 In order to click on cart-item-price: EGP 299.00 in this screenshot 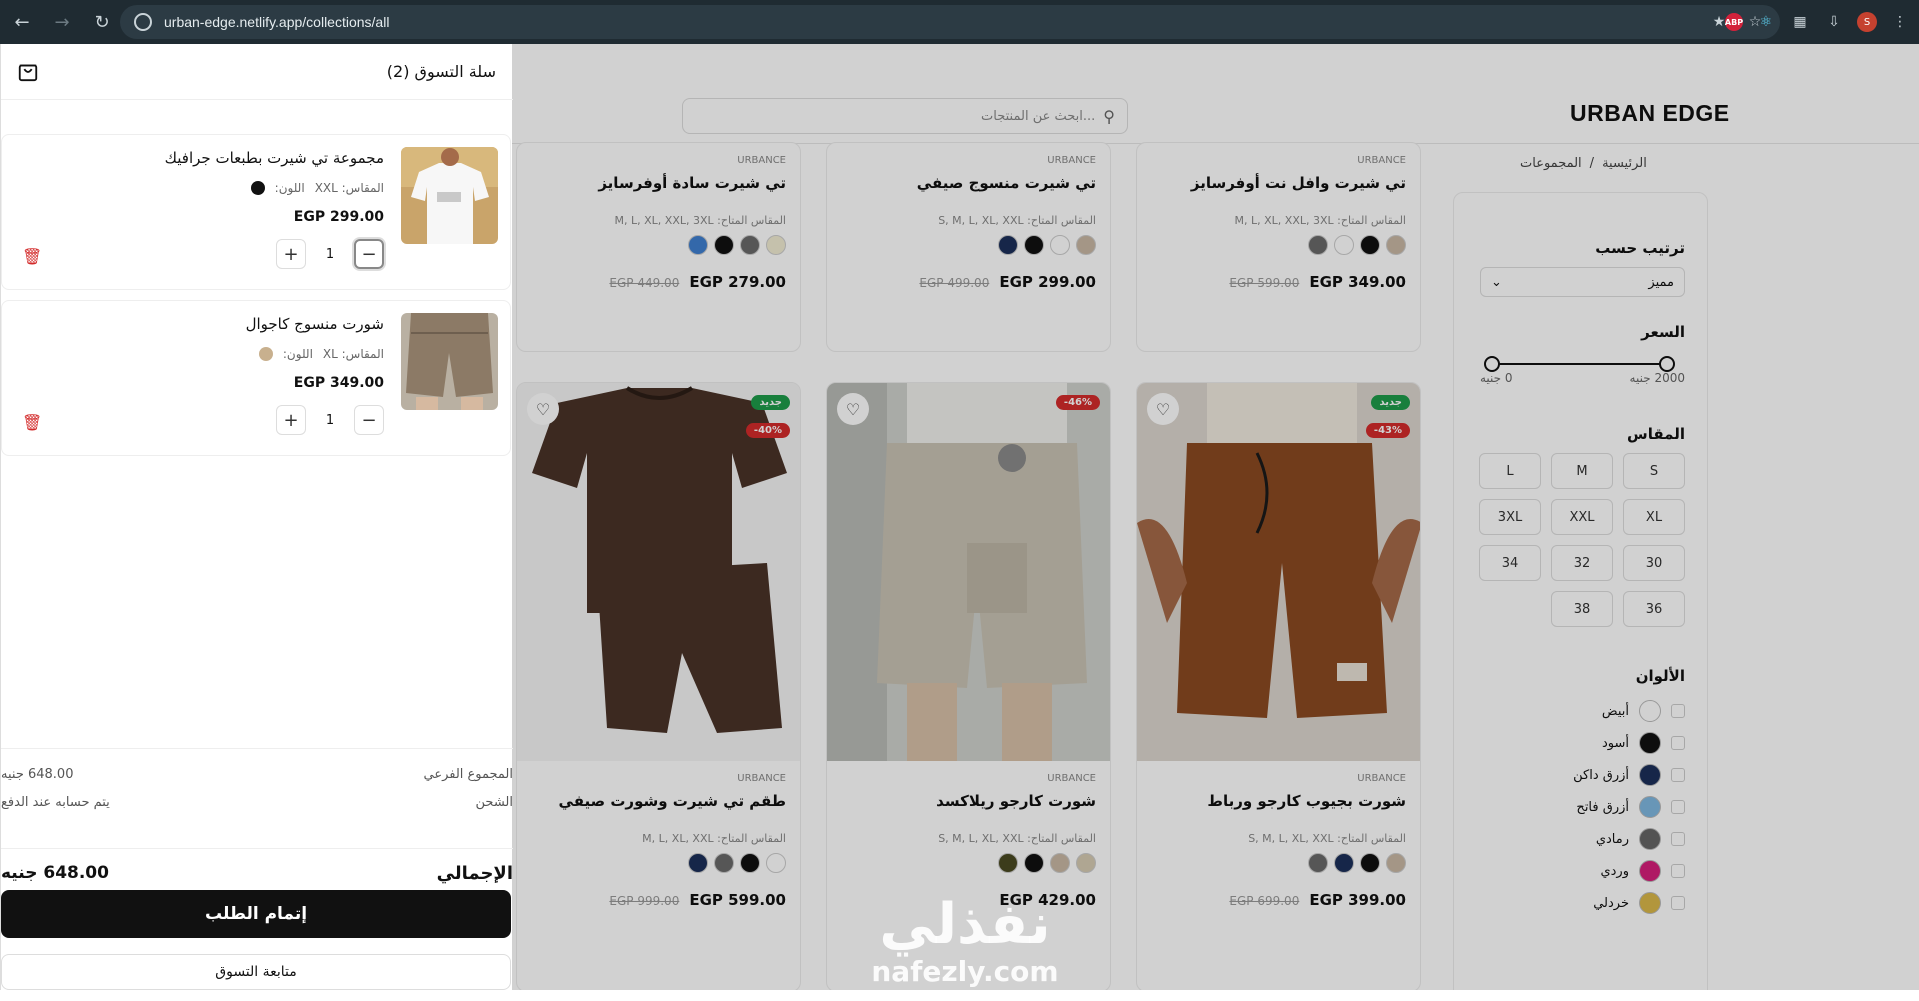, I will do `click(338, 217)`.